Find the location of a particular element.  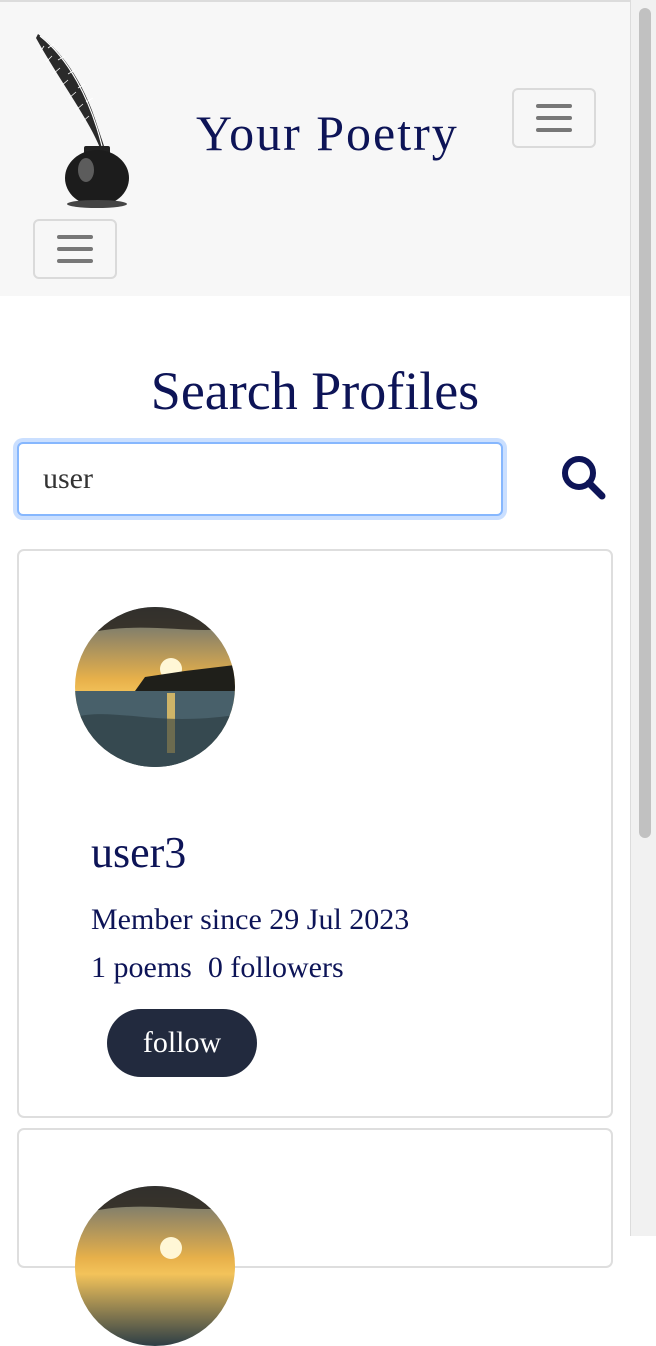

scrollbar is located at coordinates (643, 618).